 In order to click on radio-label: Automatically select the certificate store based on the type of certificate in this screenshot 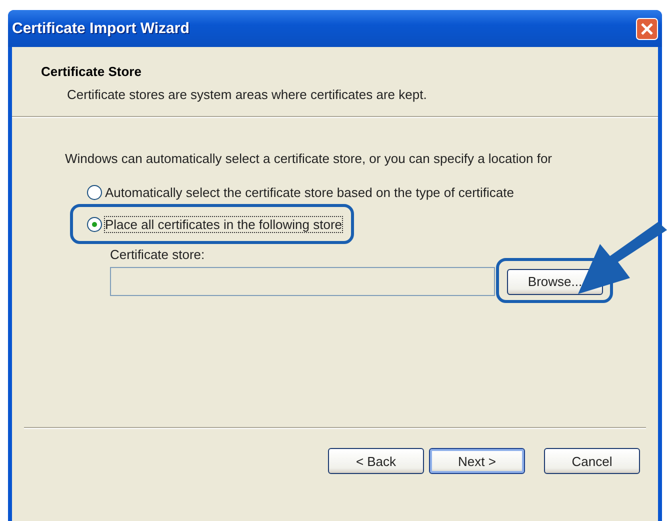, I will do `click(309, 192)`.